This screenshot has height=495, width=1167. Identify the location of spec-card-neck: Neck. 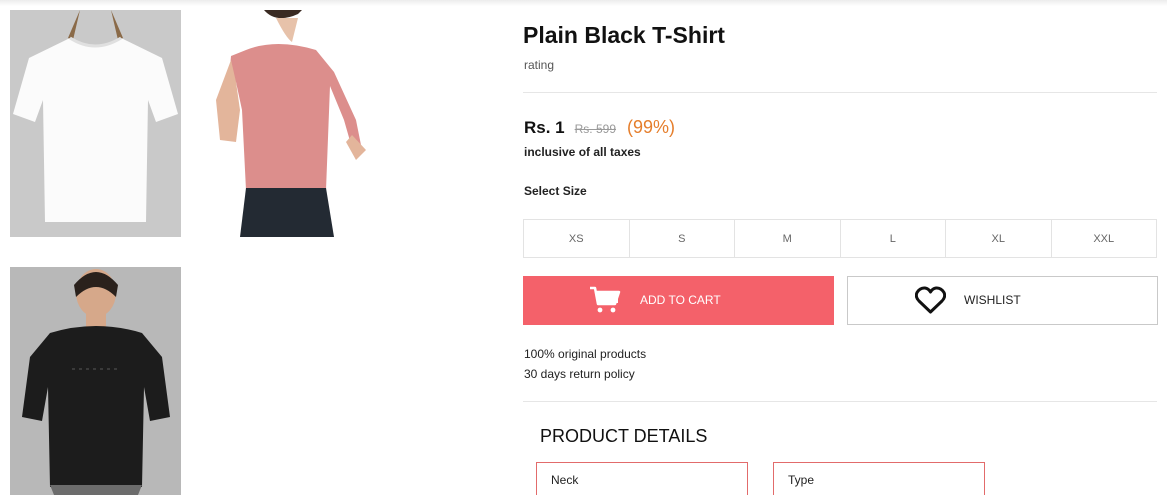
(642, 478).